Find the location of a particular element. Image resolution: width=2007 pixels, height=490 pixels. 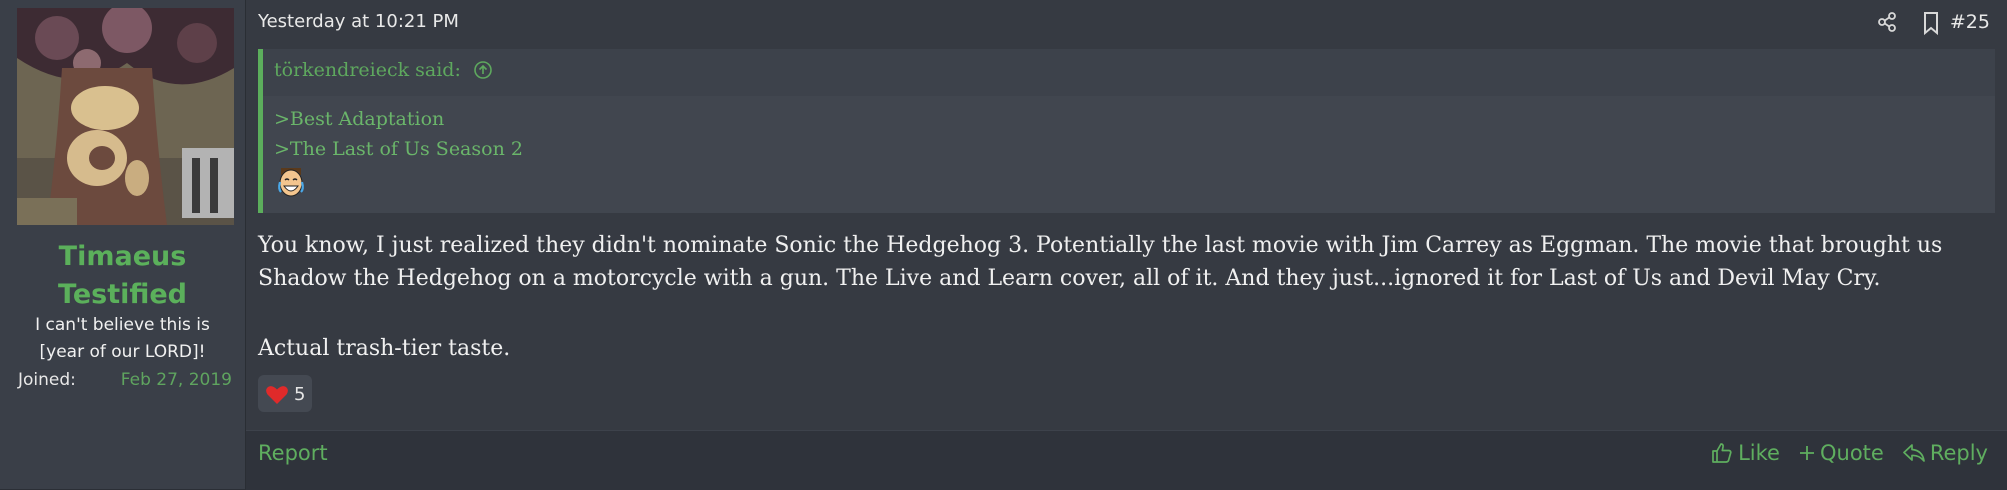

quote-header: törkendreieck said: is located at coordinates (1129, 72).